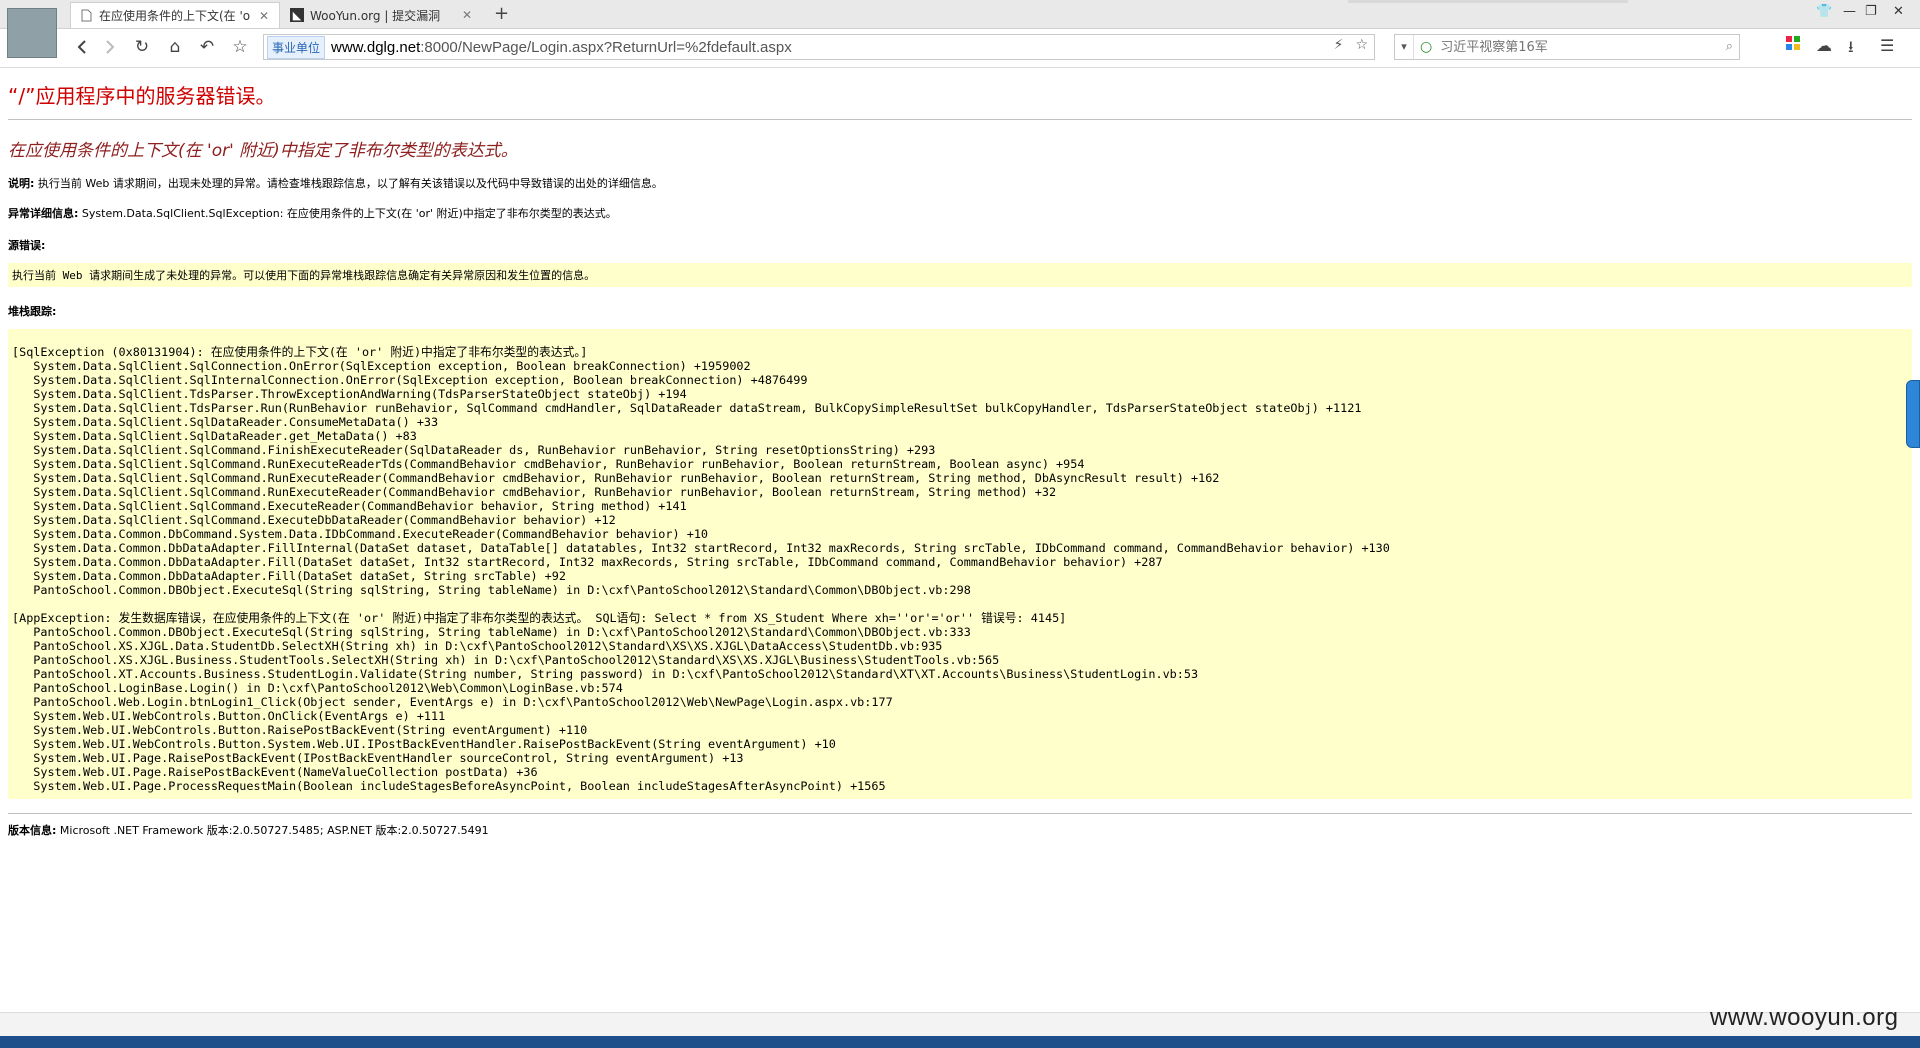 This screenshot has height=1048, width=1920. What do you see at coordinates (296, 47) in the screenshot?
I see `site-category-badge: 事业单位` at bounding box center [296, 47].